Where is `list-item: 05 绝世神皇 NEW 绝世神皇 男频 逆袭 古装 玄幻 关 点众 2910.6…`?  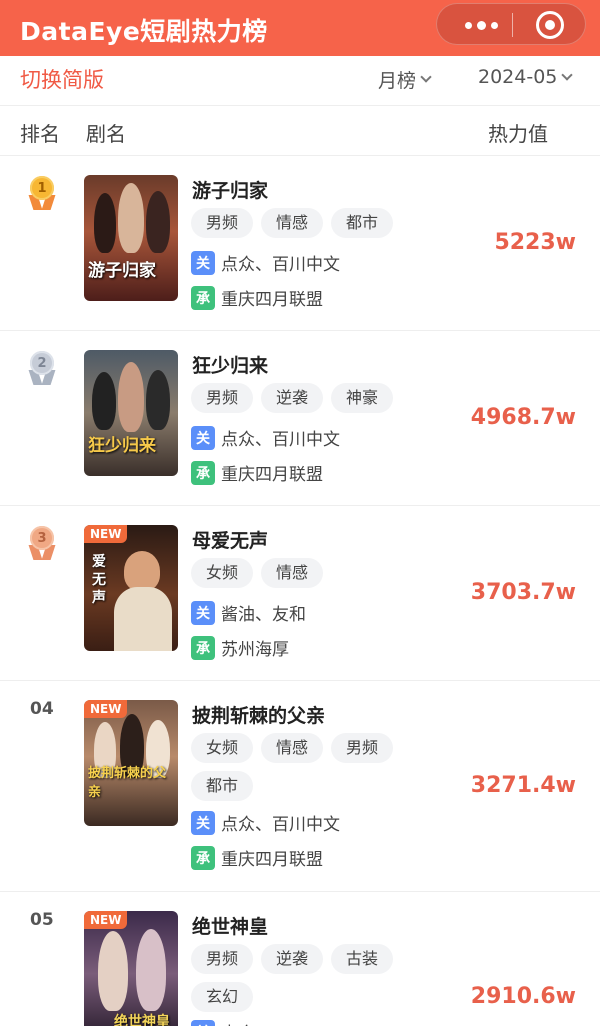 list-item: 05 绝世神皇 NEW 绝世神皇 男频 逆袭 古装 玄幻 关 点众 2910.6… is located at coordinates (300, 959).